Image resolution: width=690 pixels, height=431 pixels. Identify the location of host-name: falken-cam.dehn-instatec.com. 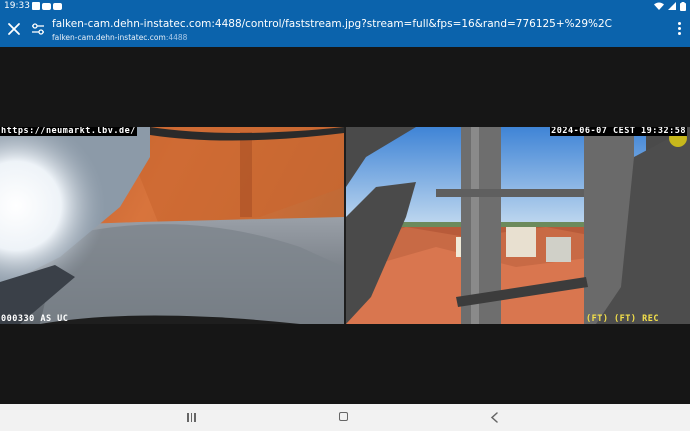
(109, 37).